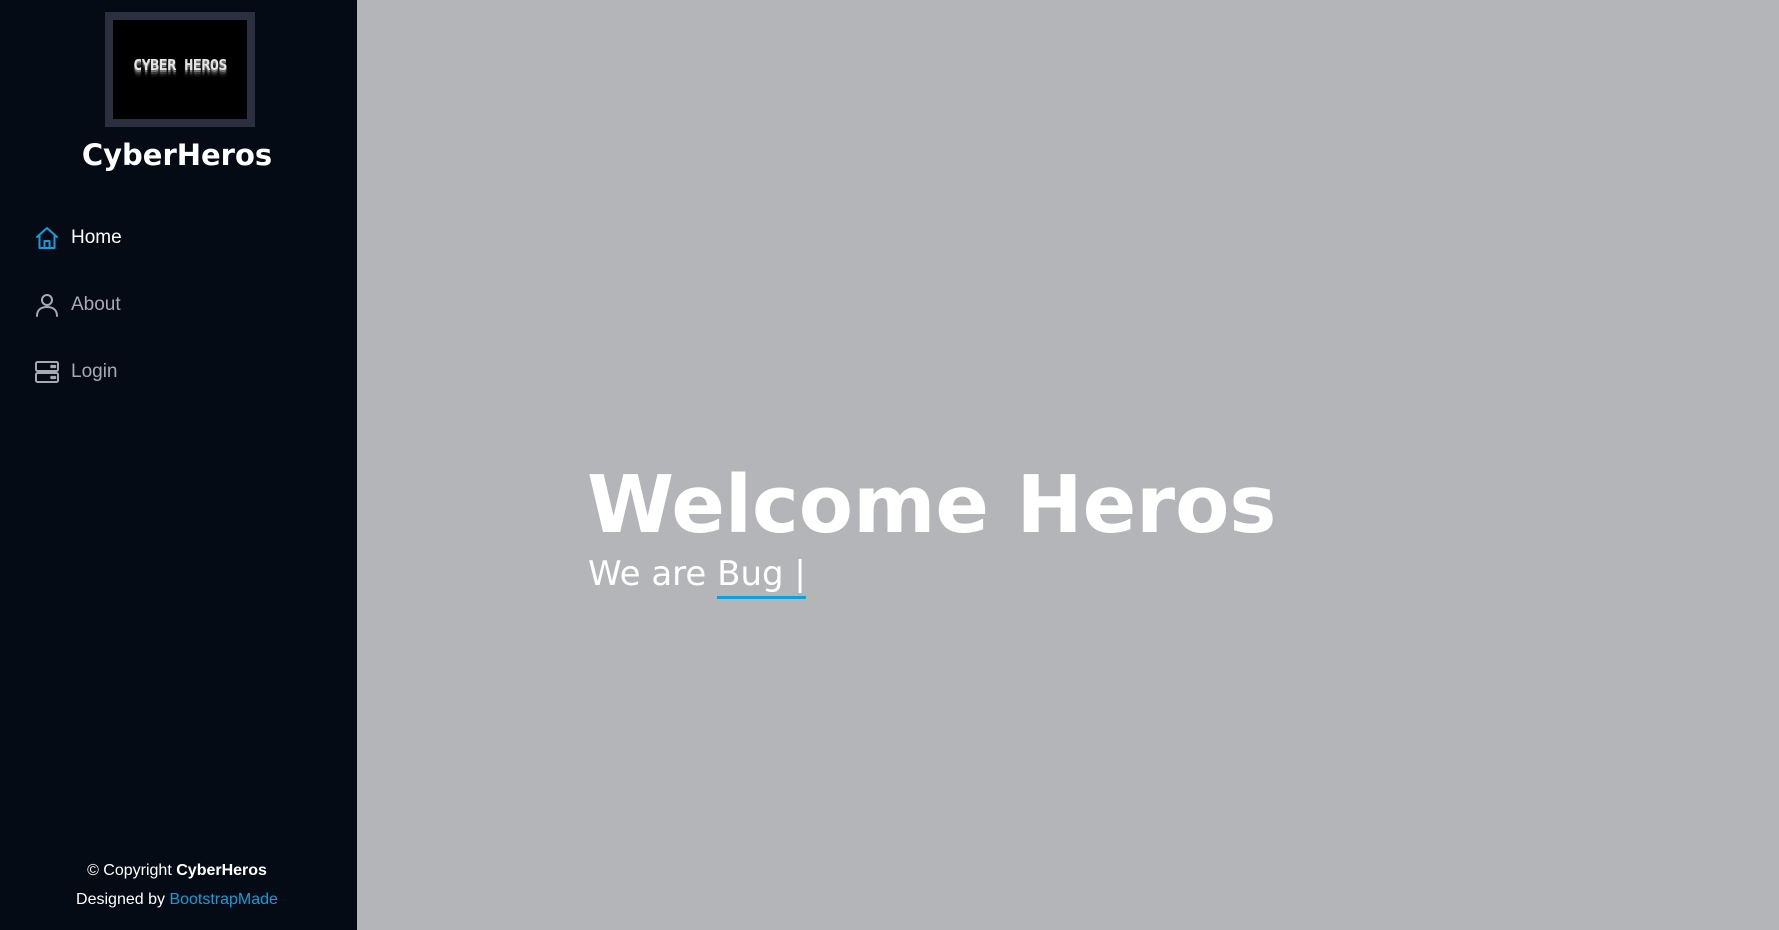 The height and width of the screenshot is (930, 1779). Describe the element at coordinates (932, 505) in the screenshot. I see `hero-title: Welcome Heros` at that location.